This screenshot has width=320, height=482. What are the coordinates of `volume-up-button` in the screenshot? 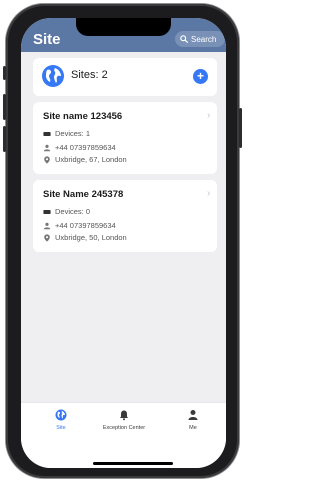 It's located at (4, 107).